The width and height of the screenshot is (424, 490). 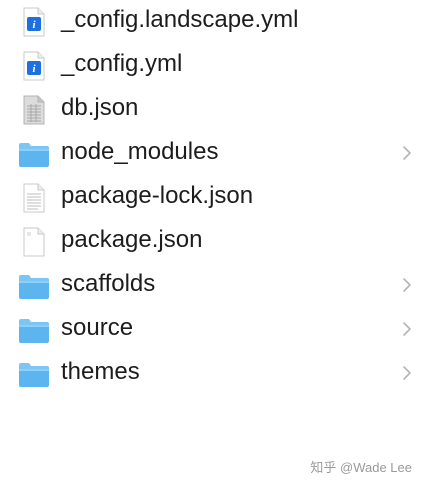 I want to click on list-item: i _config.landscape.yml, so click(x=212, y=22).